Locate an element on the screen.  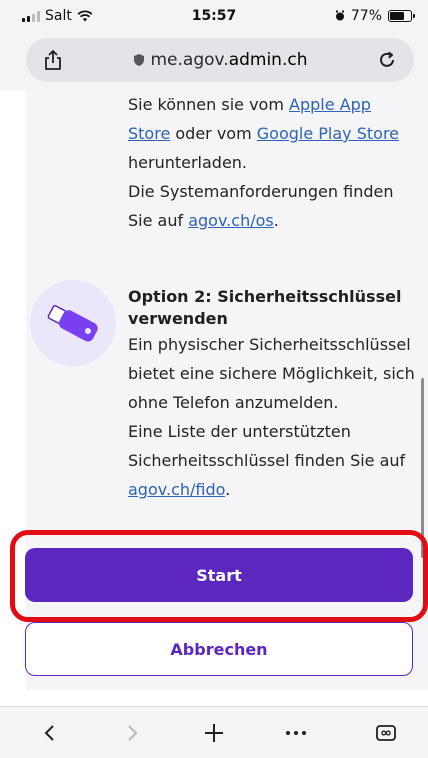
url-domain-main: admin.ch is located at coordinates (268, 60).